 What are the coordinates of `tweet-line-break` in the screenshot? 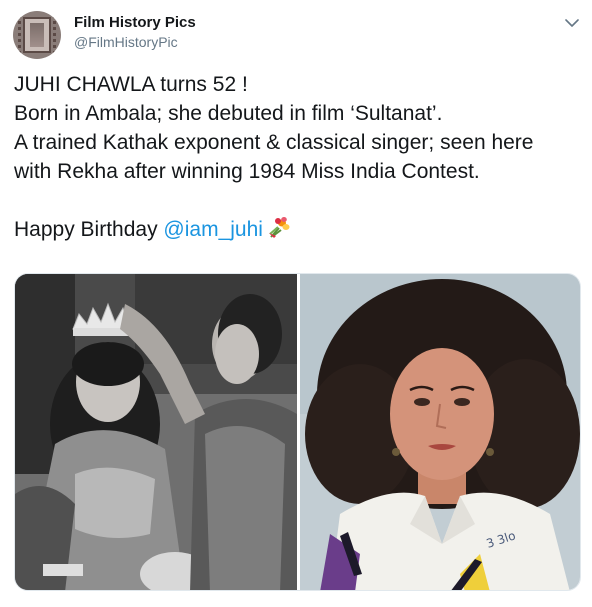 It's located at (299, 200).